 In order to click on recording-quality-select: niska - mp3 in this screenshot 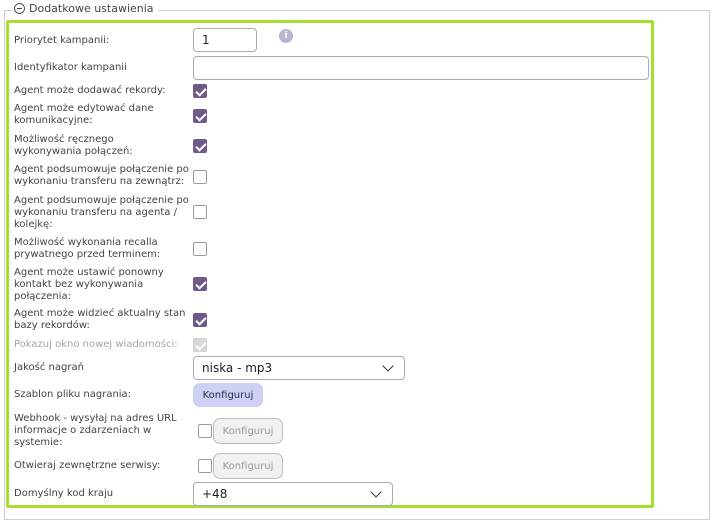, I will do `click(299, 368)`.